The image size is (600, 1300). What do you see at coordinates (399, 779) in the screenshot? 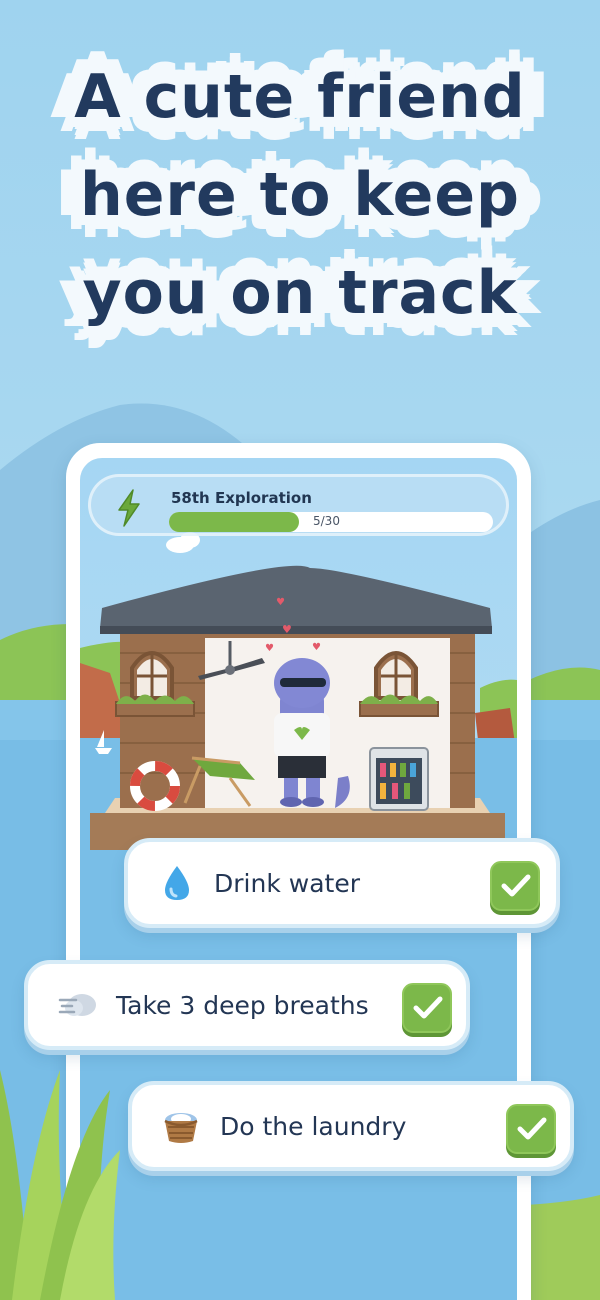
I see `mini-fridge` at bounding box center [399, 779].